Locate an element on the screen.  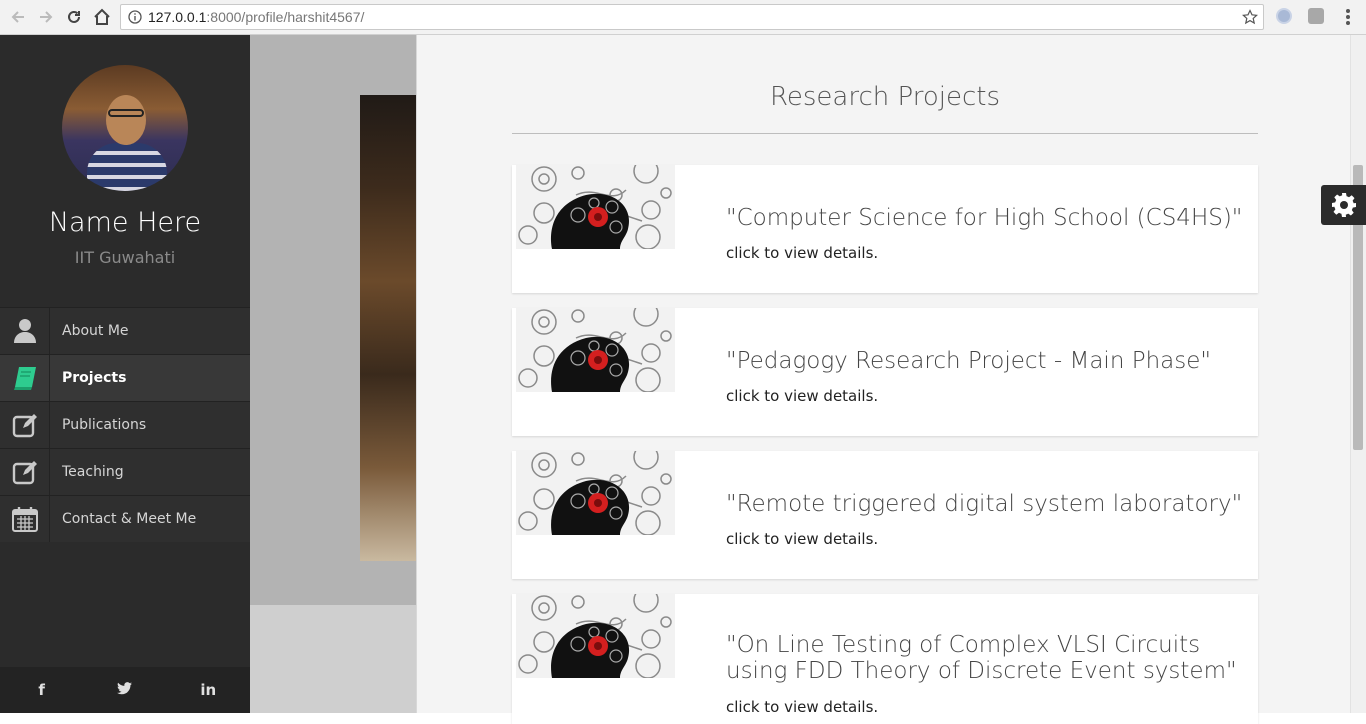
browser-menu-icon is located at coordinates (1348, 17).